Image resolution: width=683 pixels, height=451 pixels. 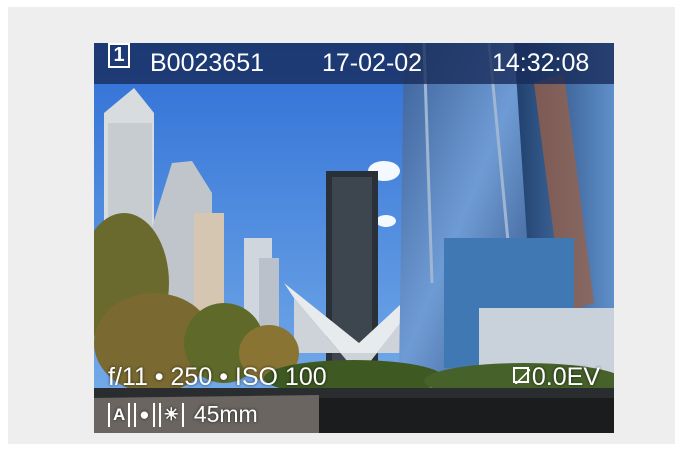 I want to click on shutter-speed-value: 250, so click(x=191, y=377).